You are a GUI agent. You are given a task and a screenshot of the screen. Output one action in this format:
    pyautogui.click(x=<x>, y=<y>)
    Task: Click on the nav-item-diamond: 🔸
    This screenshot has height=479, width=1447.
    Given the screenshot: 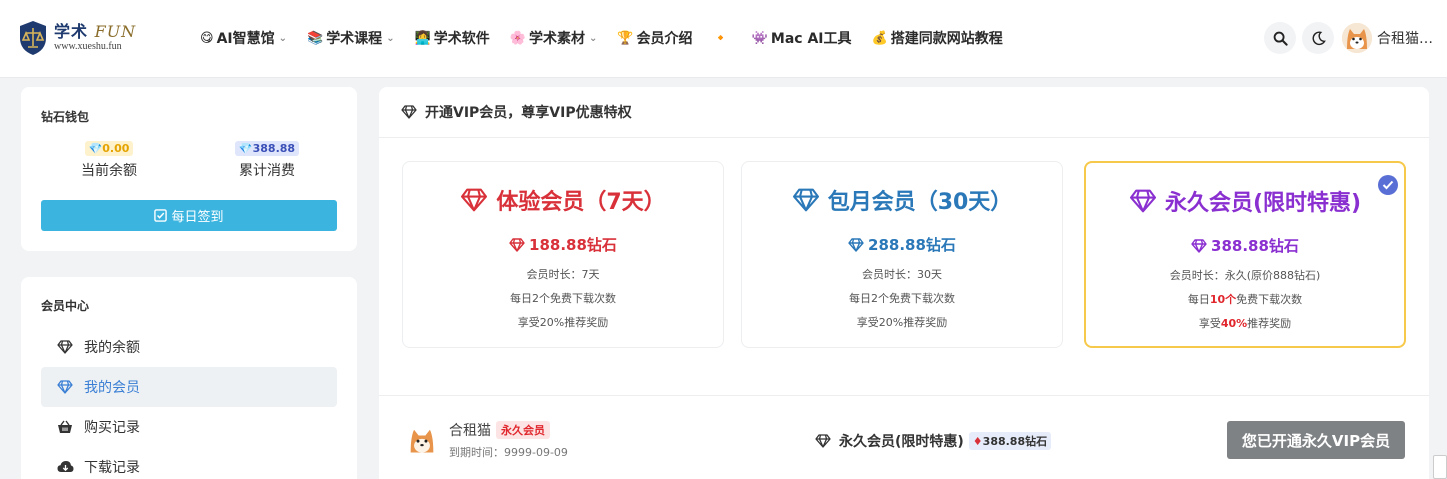 What is the action you would take?
    pyautogui.click(x=722, y=38)
    